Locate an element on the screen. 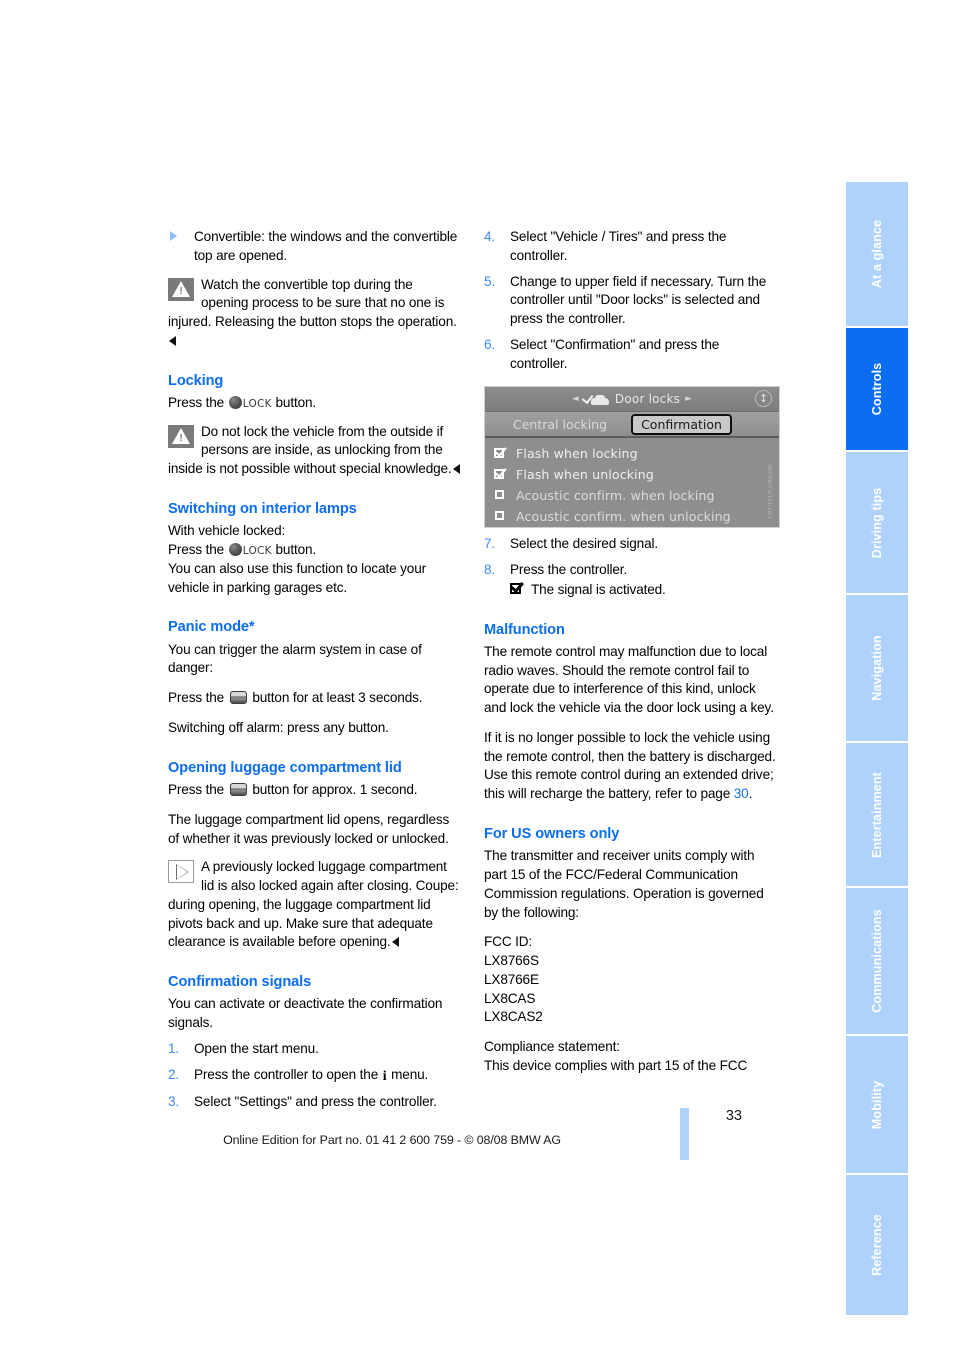 This screenshot has width=954, height=1350. idrive-title-bar: ◄ Door locks ► ↕ is located at coordinates (632, 400).